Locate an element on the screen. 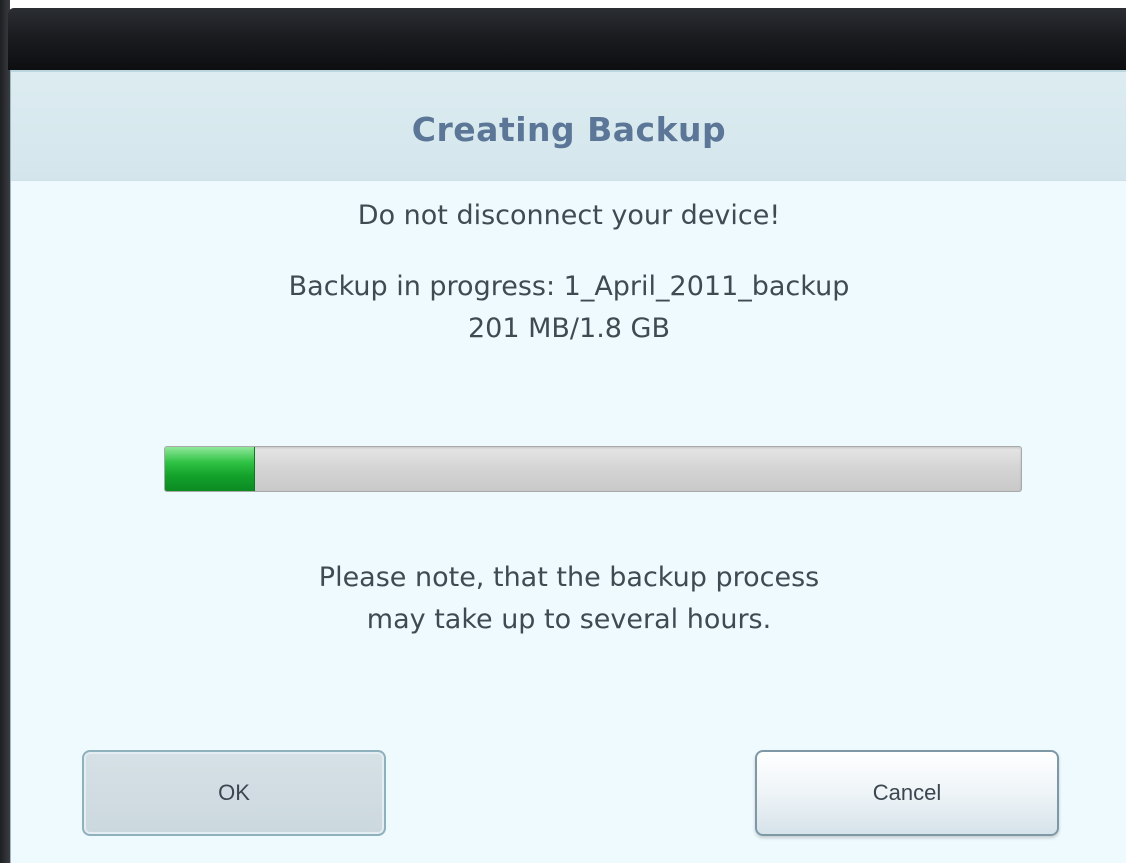  backup-progress-bar is located at coordinates (593, 469).